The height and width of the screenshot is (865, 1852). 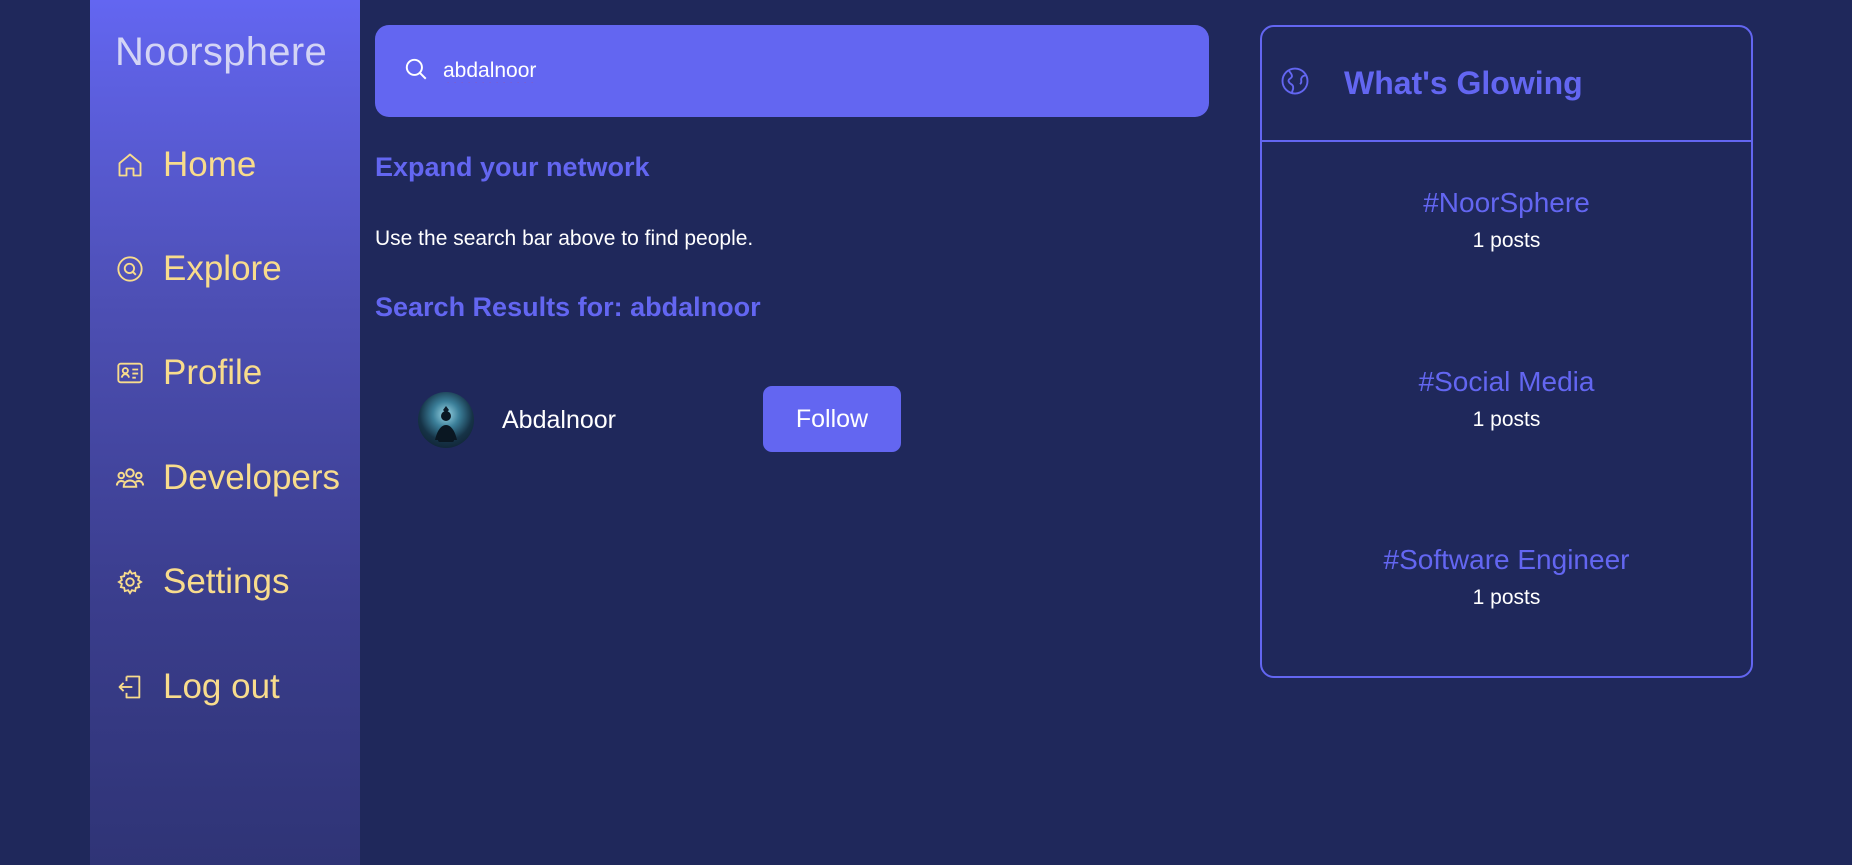 I want to click on trending-title: What's Glowing, so click(x=1463, y=83).